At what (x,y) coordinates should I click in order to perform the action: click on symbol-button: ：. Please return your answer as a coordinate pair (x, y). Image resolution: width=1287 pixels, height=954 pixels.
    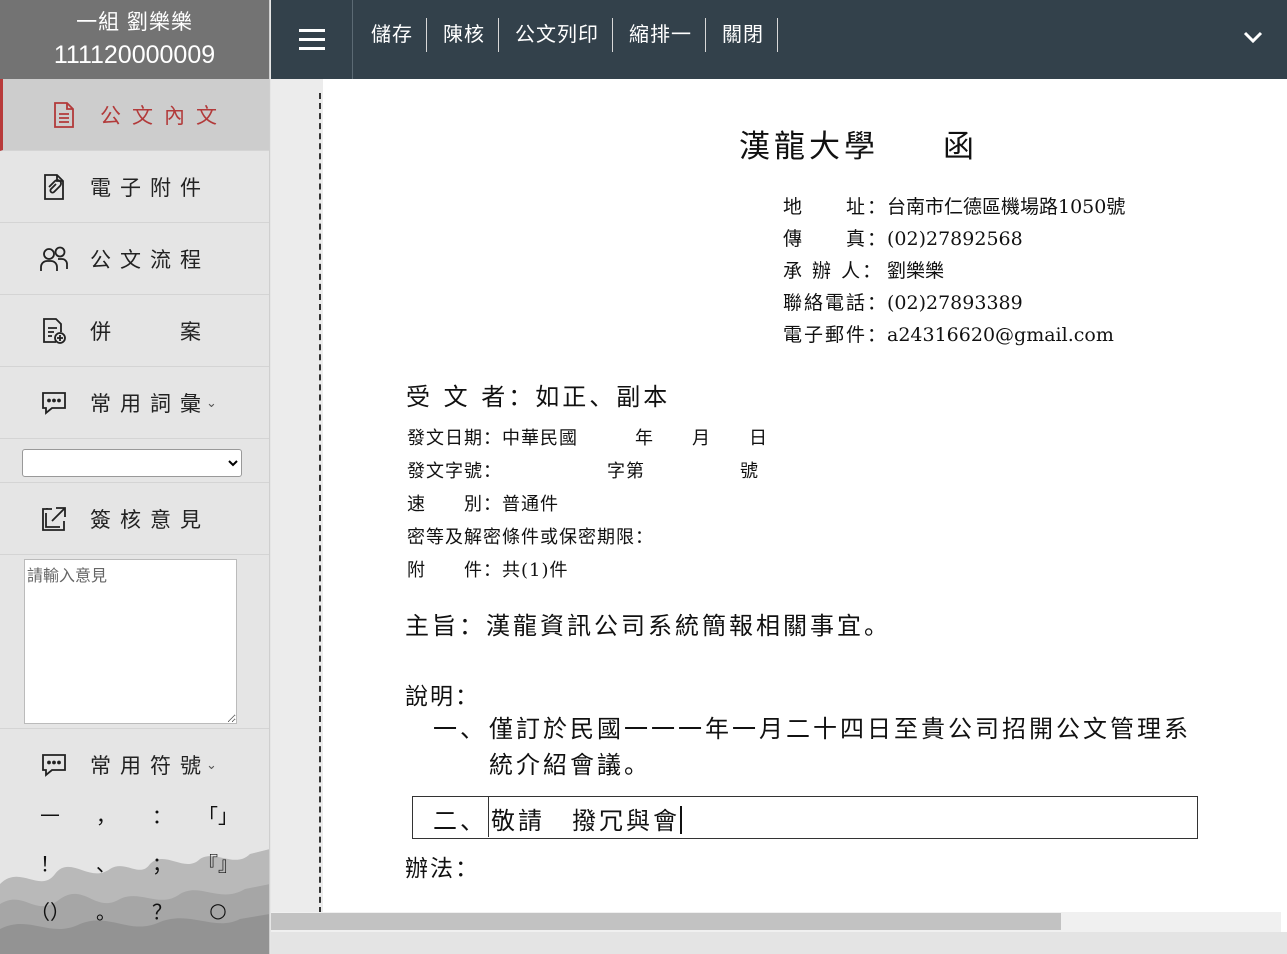
    Looking at the image, I should click on (162, 814).